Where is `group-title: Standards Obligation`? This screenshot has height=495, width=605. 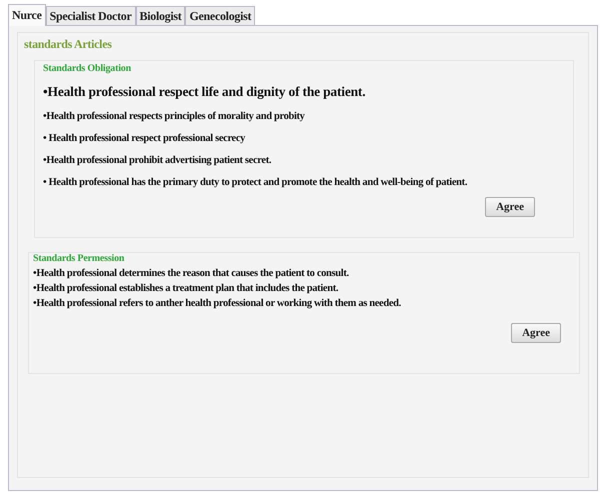
group-title: Standards Obligation is located at coordinates (87, 68).